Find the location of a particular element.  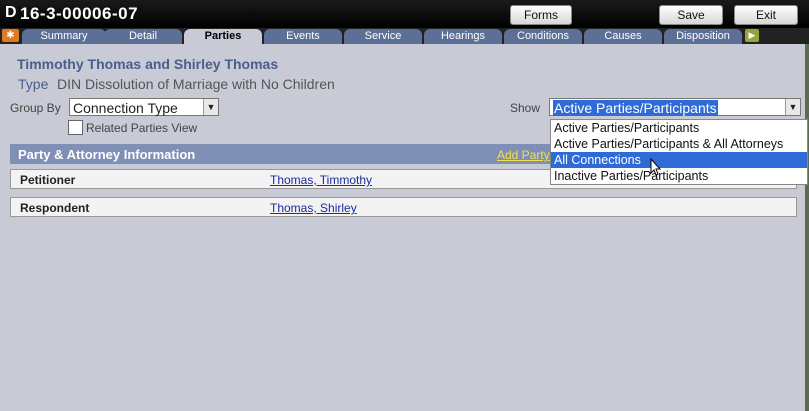

save-button: Save is located at coordinates (691, 15).